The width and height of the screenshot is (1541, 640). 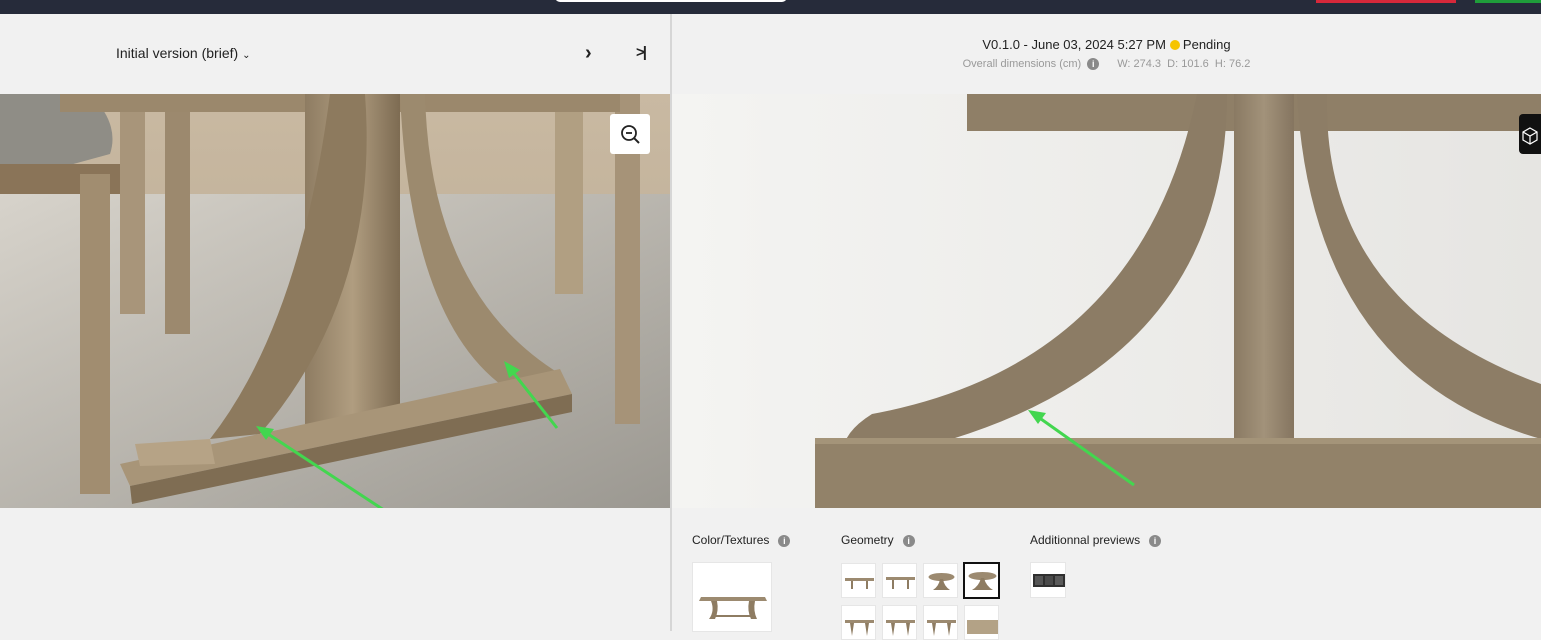 What do you see at coordinates (1188, 64) in the screenshot?
I see `dimension-depth: D: 101.6` at bounding box center [1188, 64].